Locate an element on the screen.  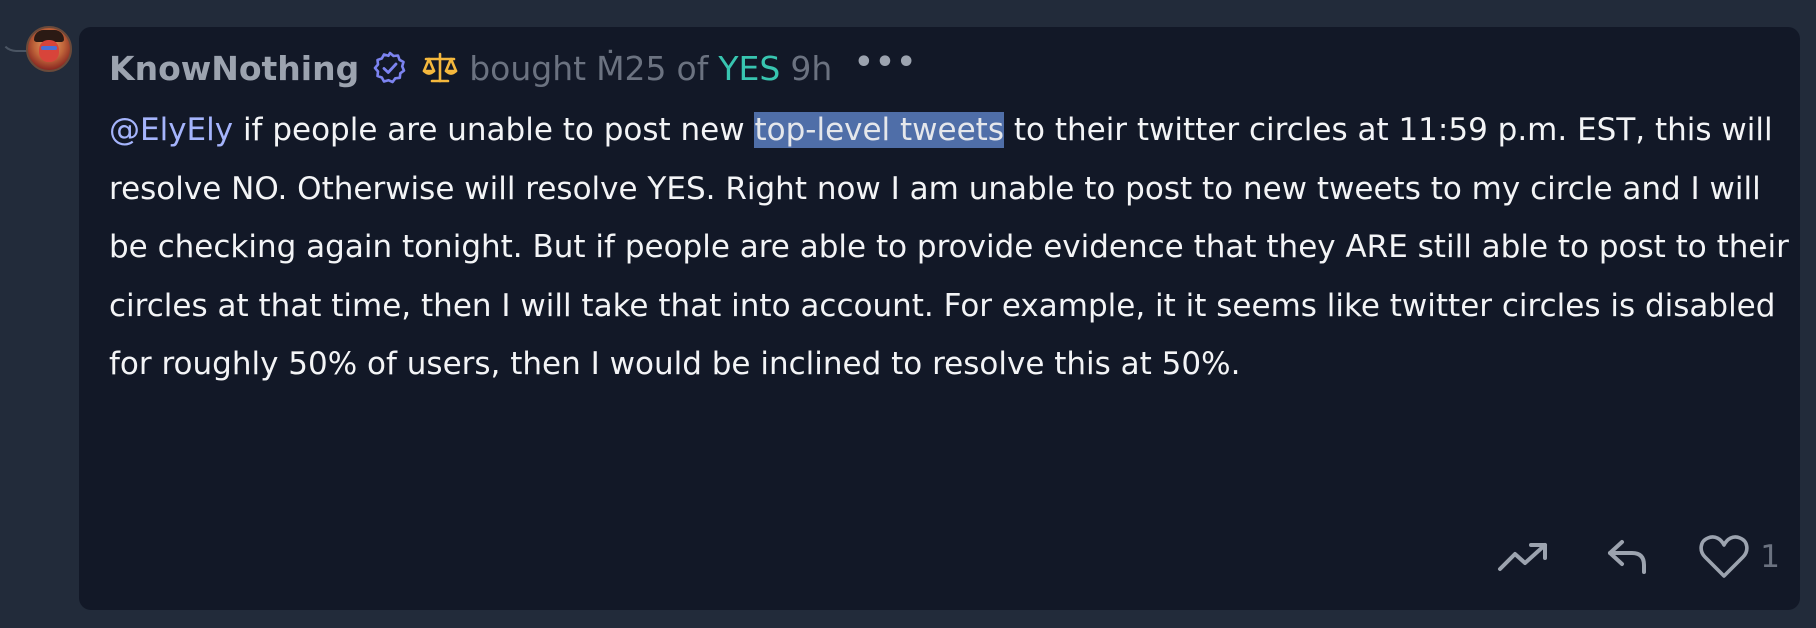
username-link: KnowNothing is located at coordinates (234, 68).